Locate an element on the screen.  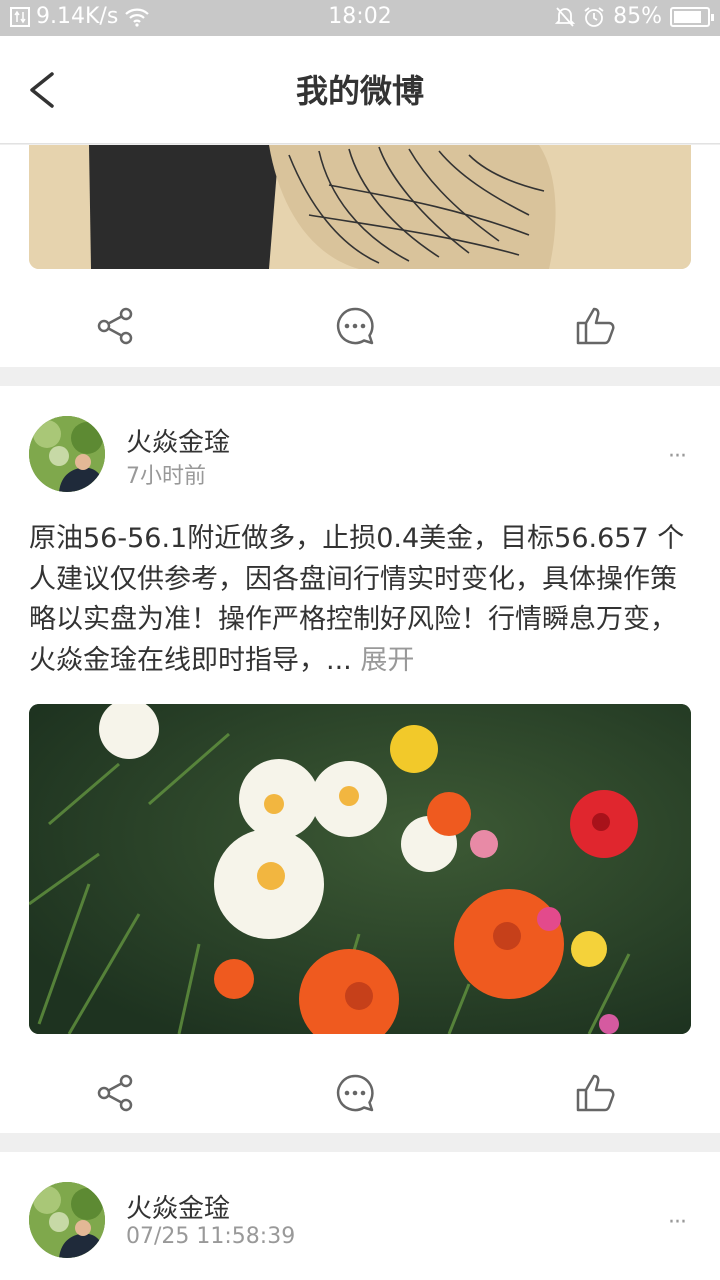
alarm-icon is located at coordinates (594, 16).